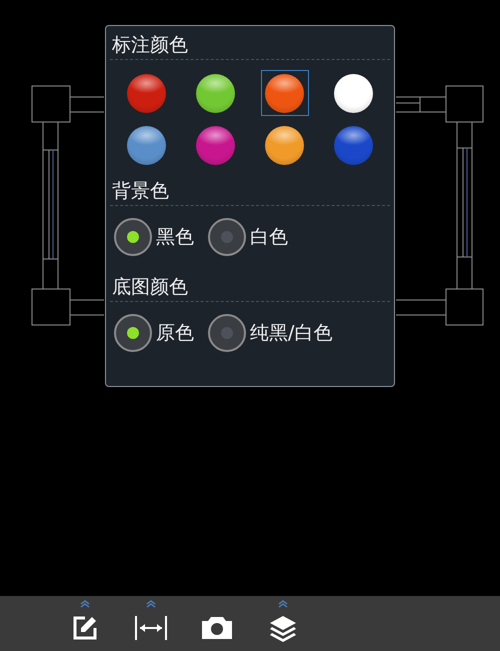 The width and height of the screenshot is (500, 651). Describe the element at coordinates (291, 333) in the screenshot. I see `radio-label: 纯黑/白色` at that location.